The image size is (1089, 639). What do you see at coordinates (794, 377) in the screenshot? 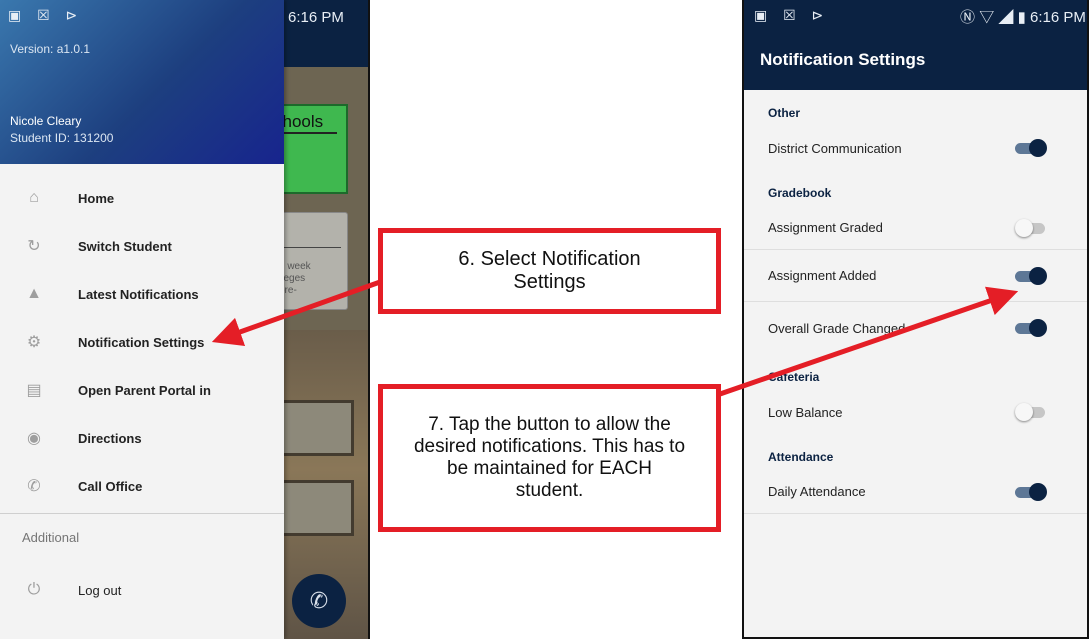
I see `group-header-cafeteria: Cafeteria` at bounding box center [794, 377].